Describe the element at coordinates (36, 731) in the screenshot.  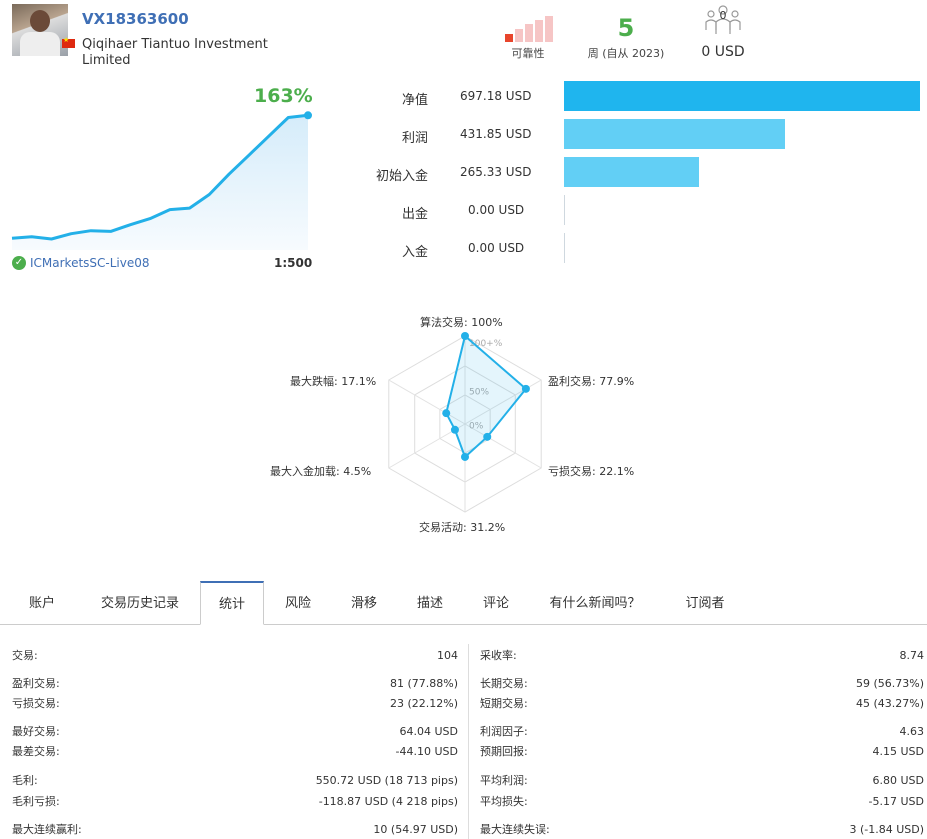
I see `stats-label: 最好交易:` at that location.